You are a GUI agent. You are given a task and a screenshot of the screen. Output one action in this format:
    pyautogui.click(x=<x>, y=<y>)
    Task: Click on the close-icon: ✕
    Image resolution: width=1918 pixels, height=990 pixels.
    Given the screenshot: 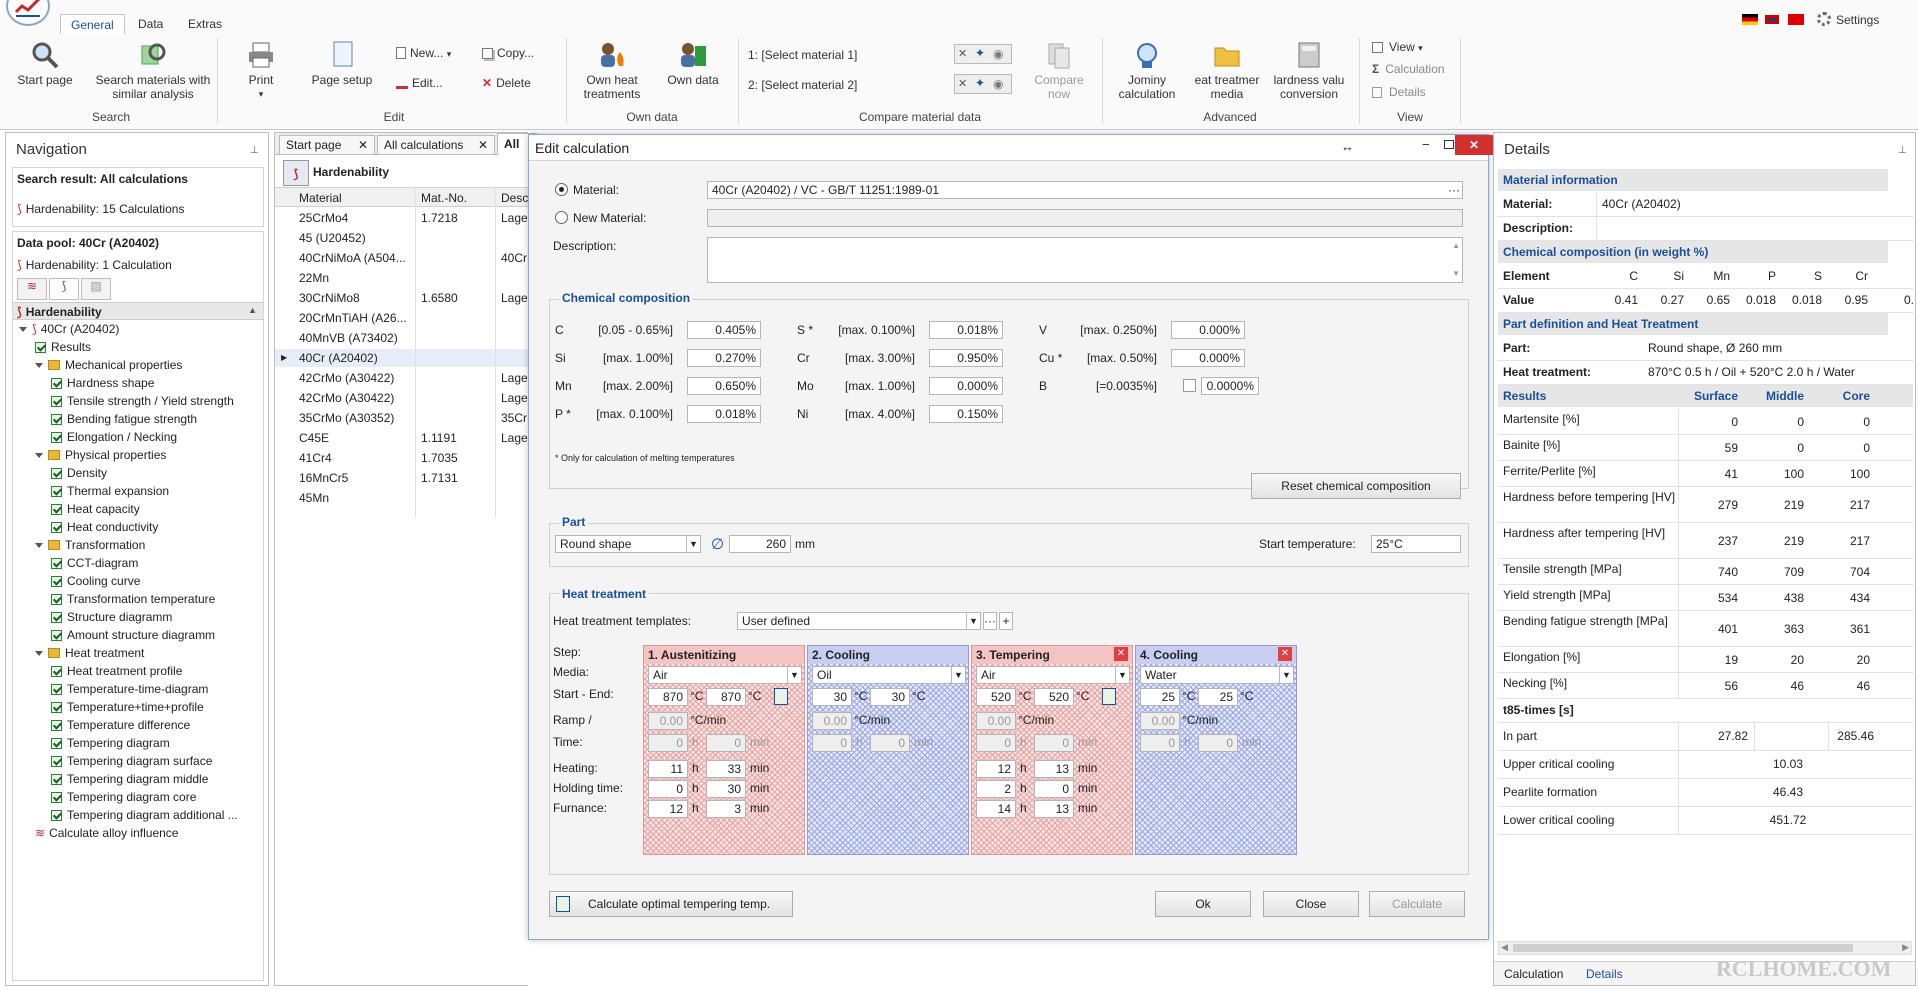 What is the action you would take?
    pyautogui.click(x=483, y=145)
    